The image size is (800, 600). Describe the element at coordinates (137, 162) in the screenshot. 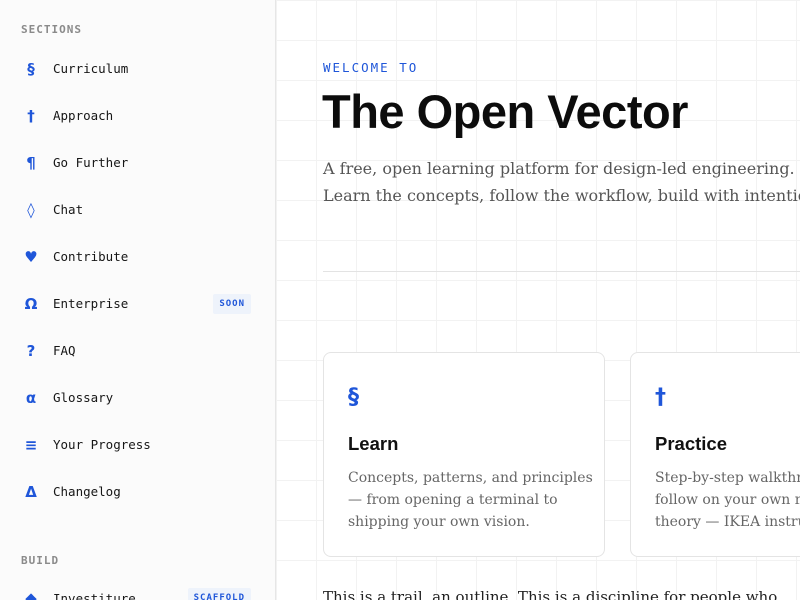

I see `sidebar-item-go-further: ¶ Go Further` at that location.